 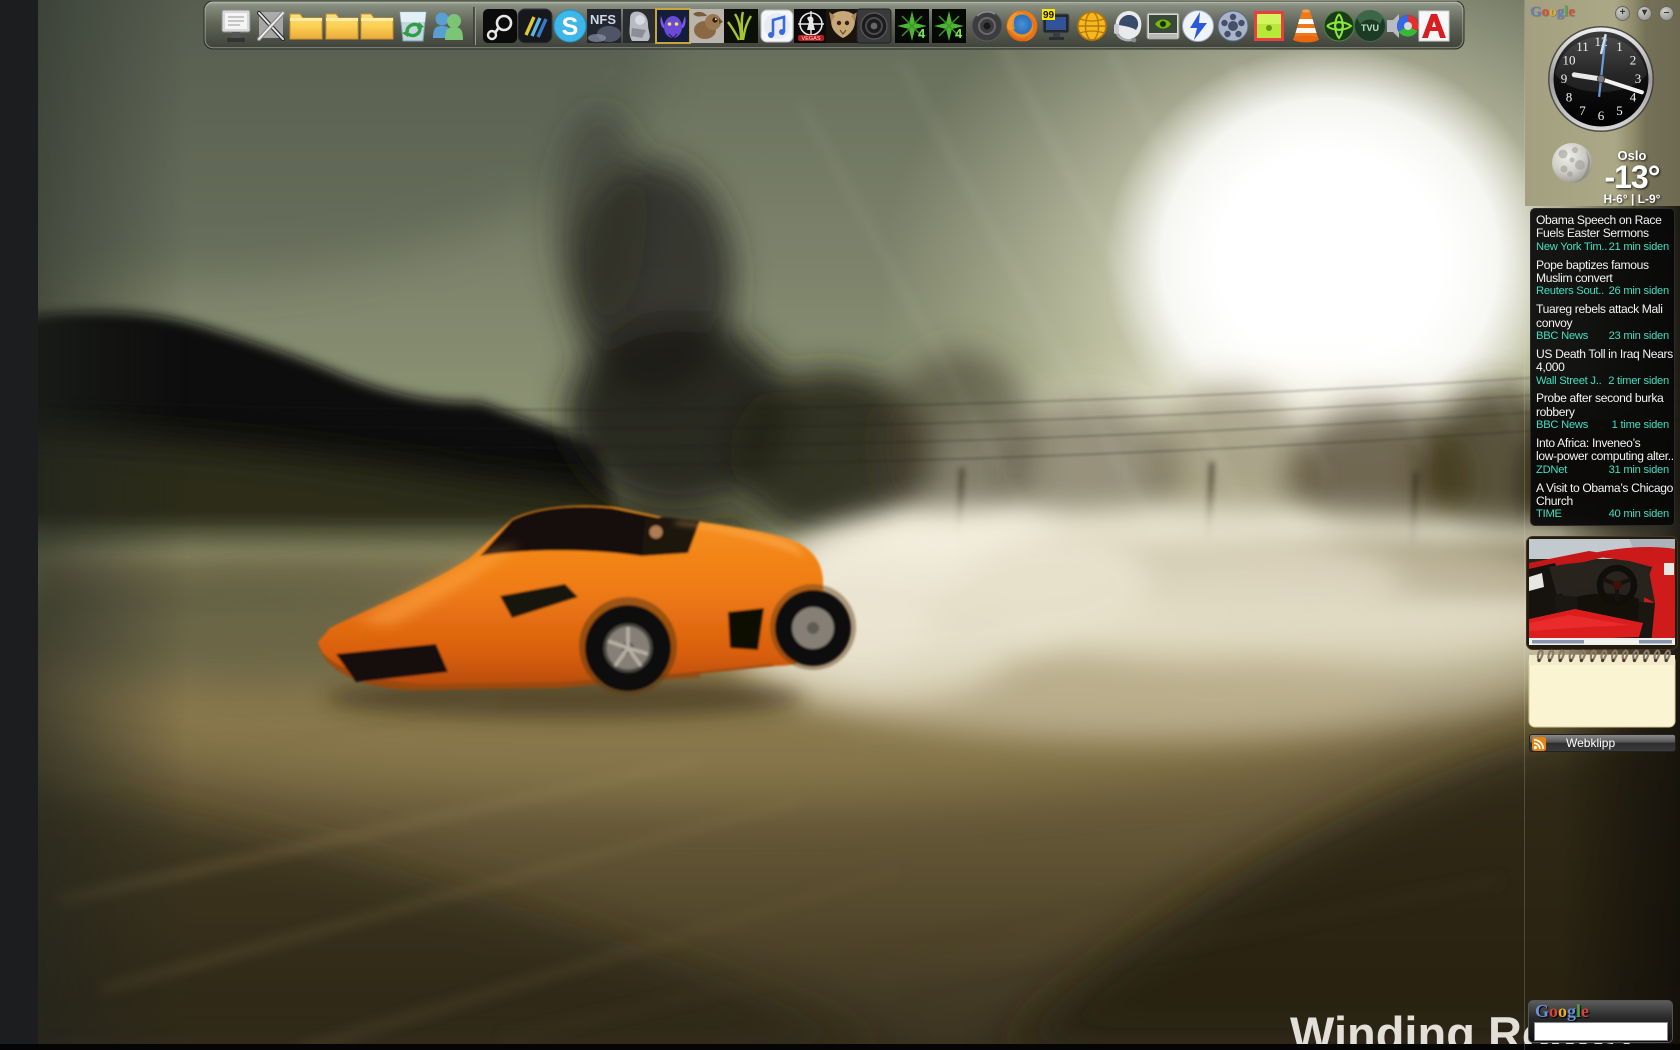 I want to click on svg-text: 99, so click(x=1049, y=15).